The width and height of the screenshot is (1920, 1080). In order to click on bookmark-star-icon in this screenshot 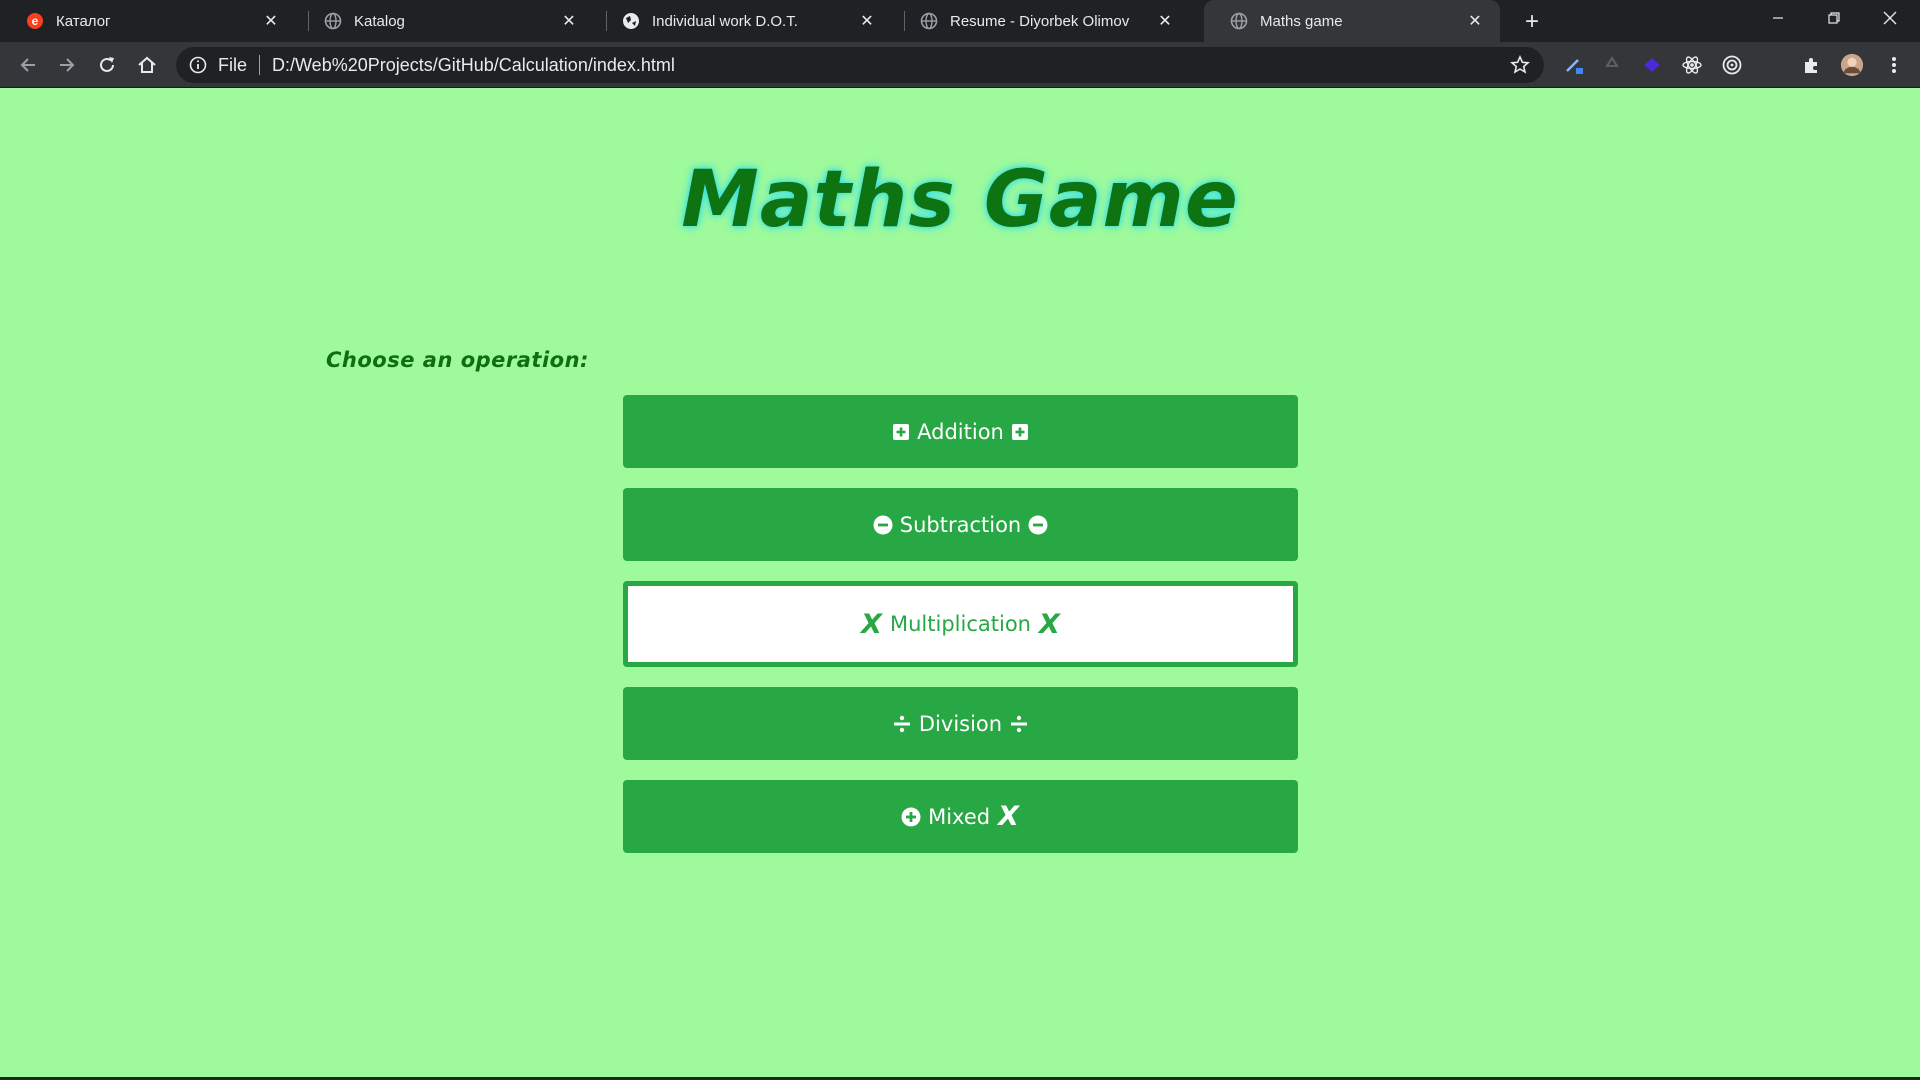, I will do `click(1520, 65)`.